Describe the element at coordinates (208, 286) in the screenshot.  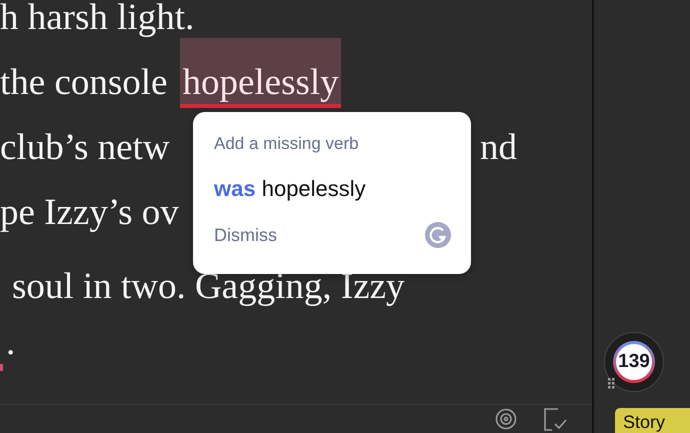
I see `text-line: soul in two. Gagging, Izzy` at that location.